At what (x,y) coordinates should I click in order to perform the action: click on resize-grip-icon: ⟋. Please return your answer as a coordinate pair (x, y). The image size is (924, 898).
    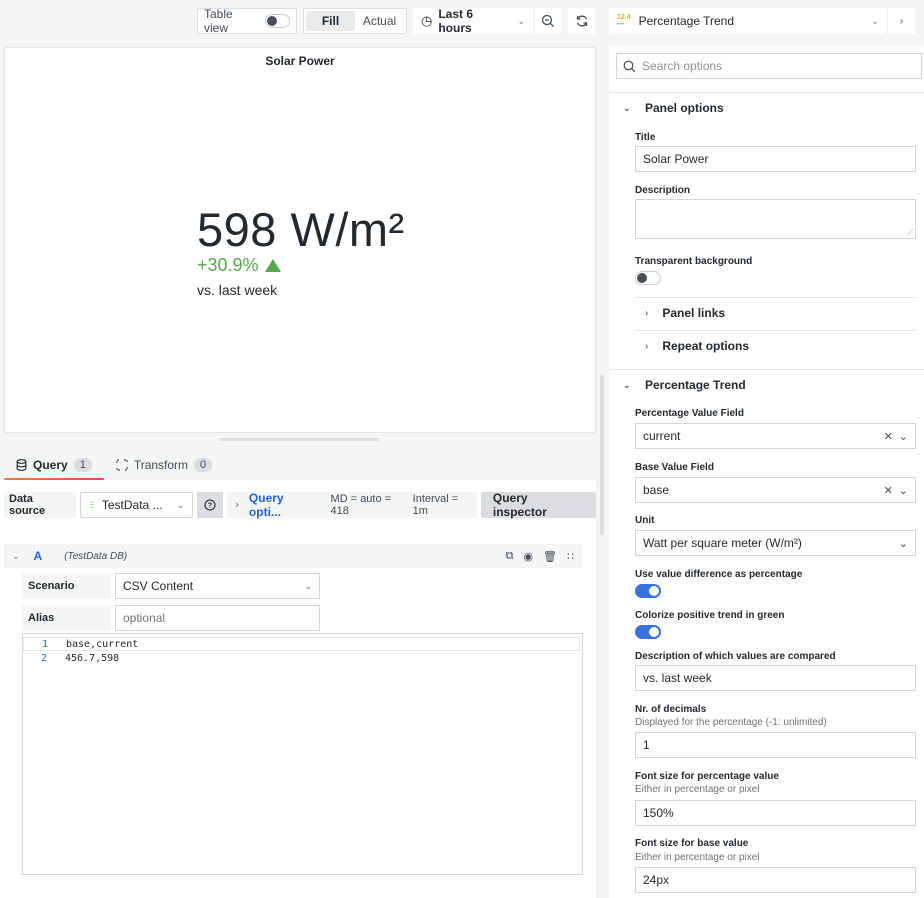
    Looking at the image, I should click on (910, 233).